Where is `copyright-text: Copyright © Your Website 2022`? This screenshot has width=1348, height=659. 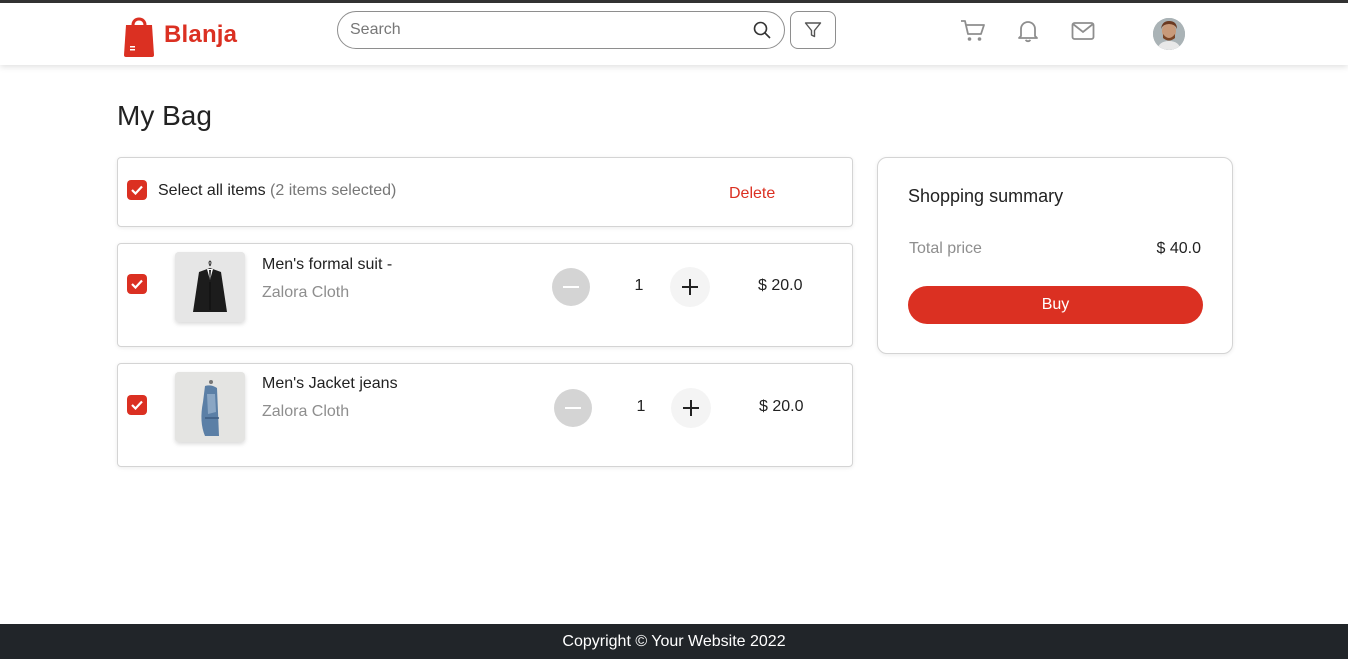
copyright-text: Copyright © Your Website 2022 is located at coordinates (674, 641).